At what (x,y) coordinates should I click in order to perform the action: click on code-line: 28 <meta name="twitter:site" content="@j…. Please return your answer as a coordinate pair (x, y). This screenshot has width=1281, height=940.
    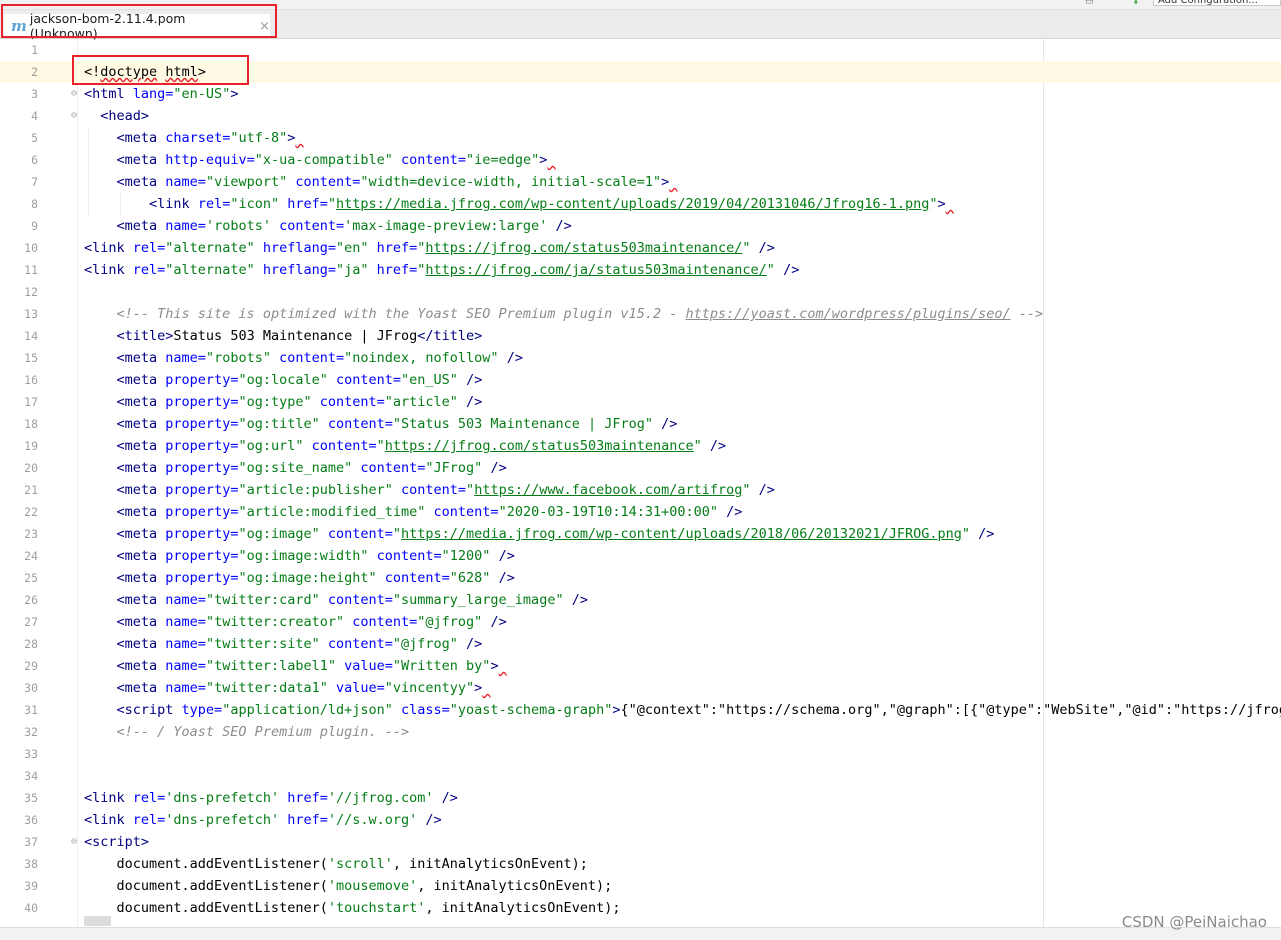
    Looking at the image, I should click on (640, 644).